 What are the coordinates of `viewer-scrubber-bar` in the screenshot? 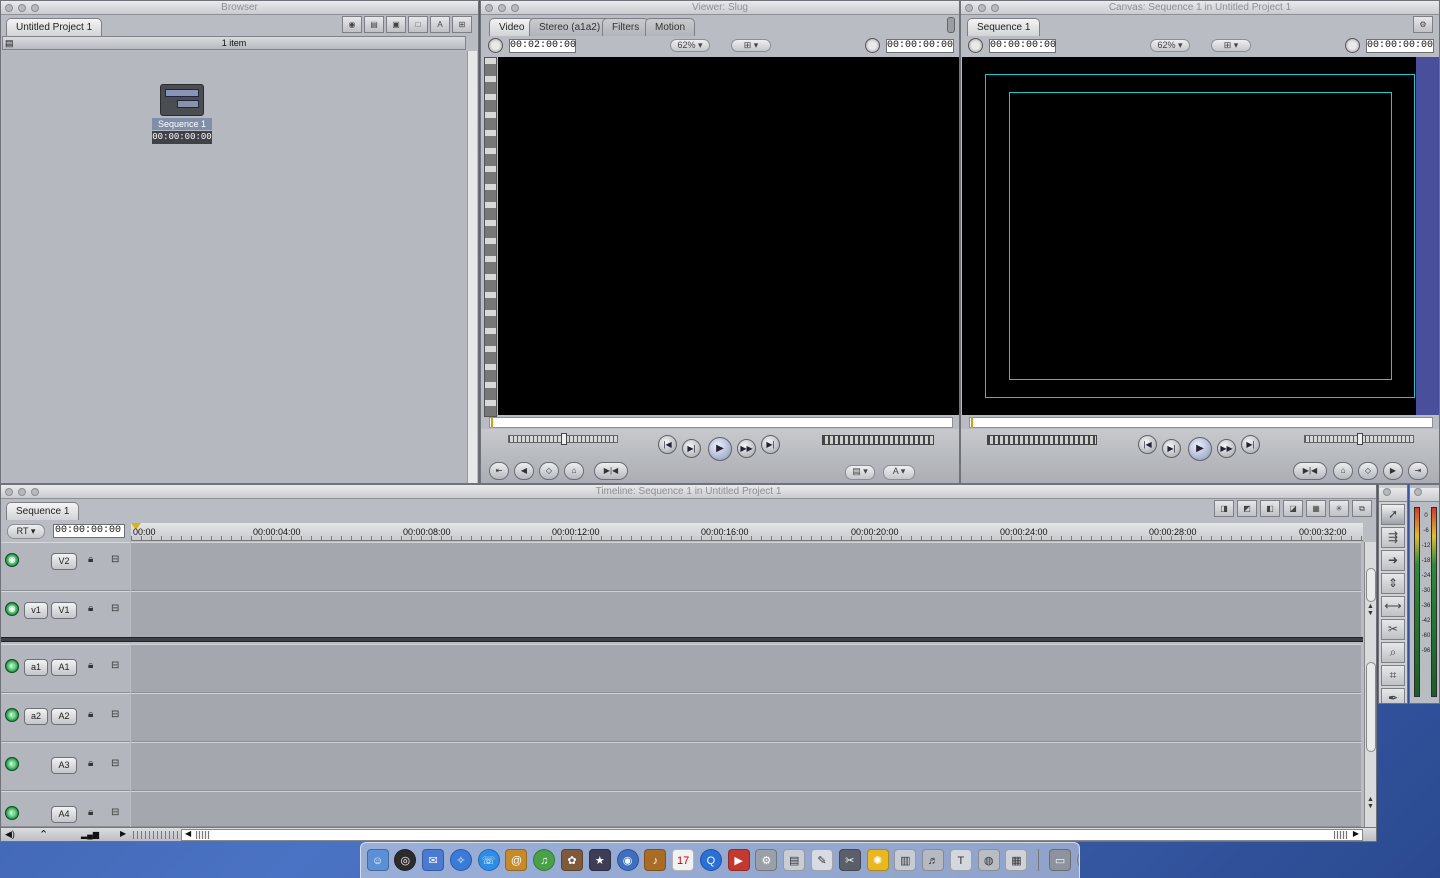 It's located at (721, 422).